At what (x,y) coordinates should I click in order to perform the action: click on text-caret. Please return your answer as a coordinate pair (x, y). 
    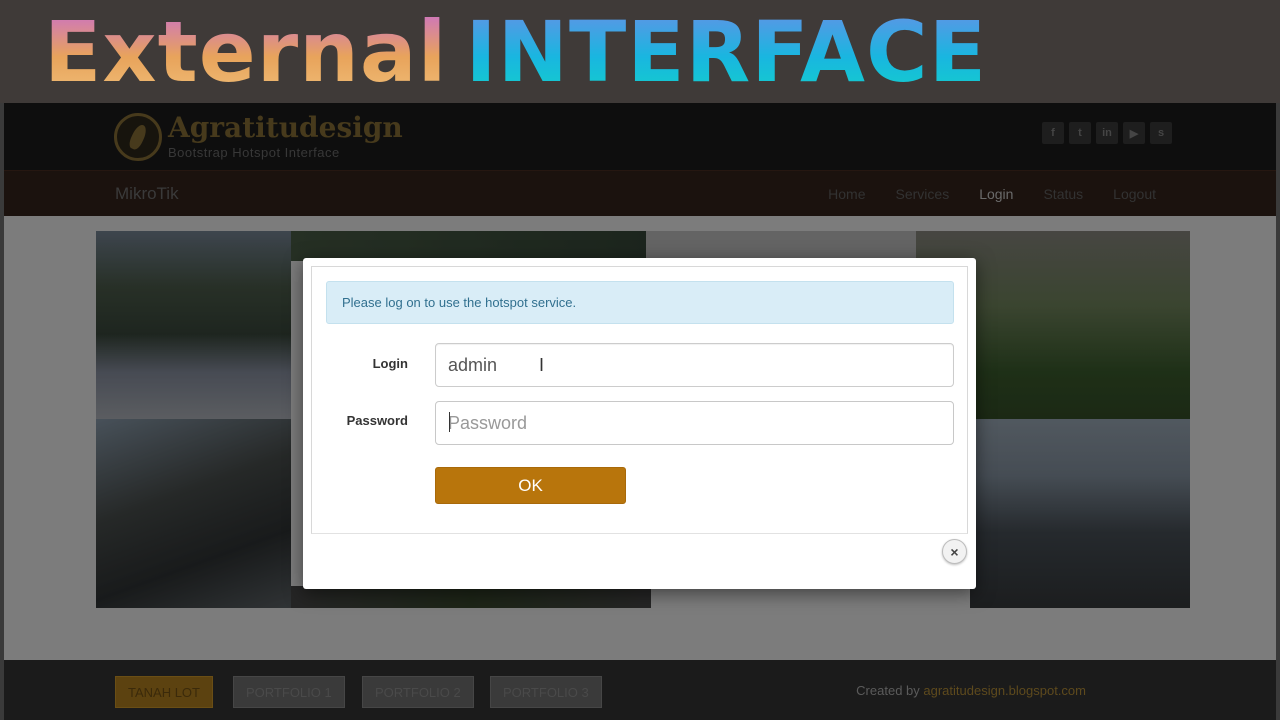
    Looking at the image, I should click on (449, 422).